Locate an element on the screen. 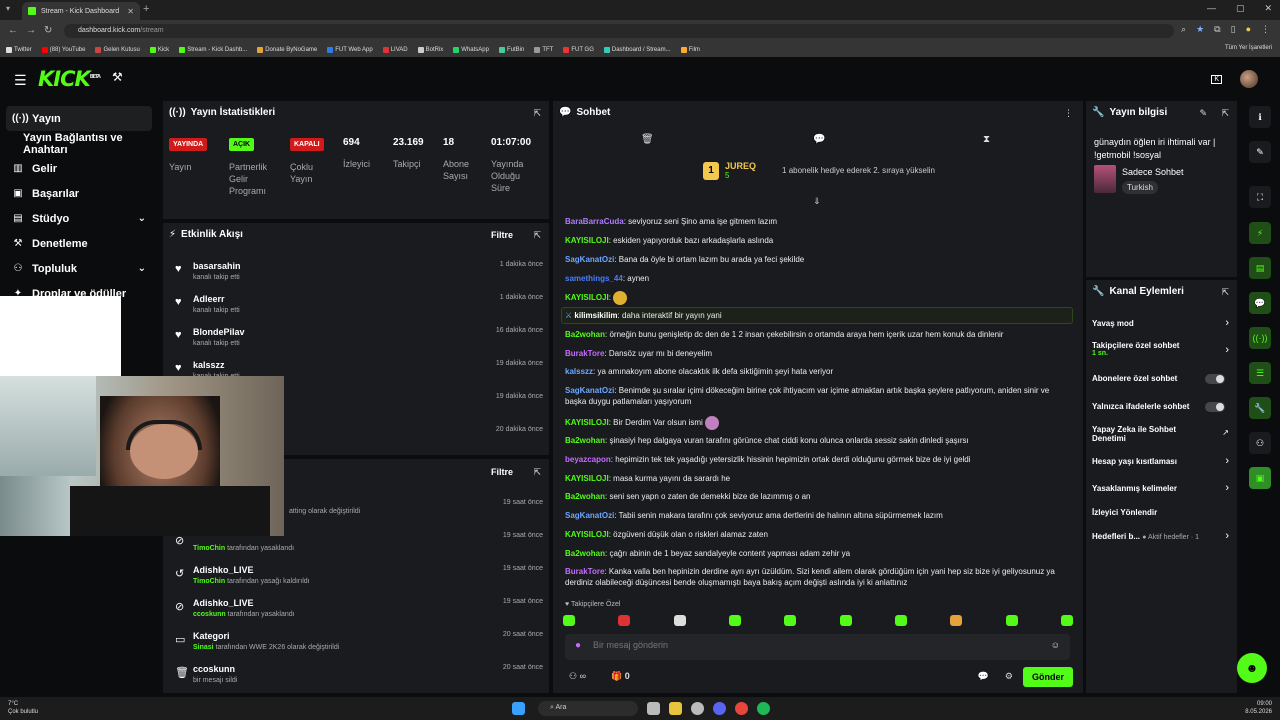 This screenshot has height=720, width=1280. sidebar-item-gelir: ▥ Gelir is located at coordinates (79, 168).